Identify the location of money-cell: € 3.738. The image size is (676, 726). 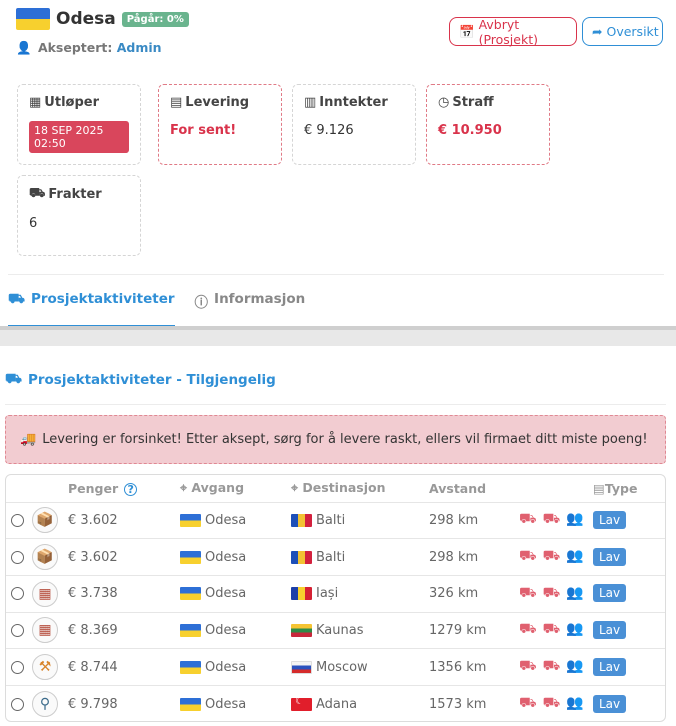
(124, 593).